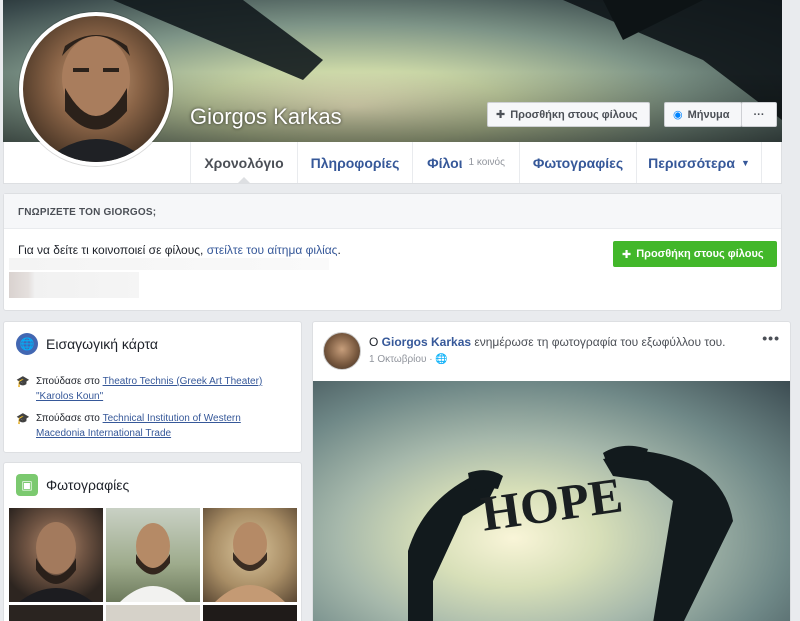 The height and width of the screenshot is (621, 800). Describe the element at coordinates (392, 211) in the screenshot. I see `know-heading: ΓΝΩΡΙΖΕΤΕ ΤΟΝ GIORGOS;` at that location.